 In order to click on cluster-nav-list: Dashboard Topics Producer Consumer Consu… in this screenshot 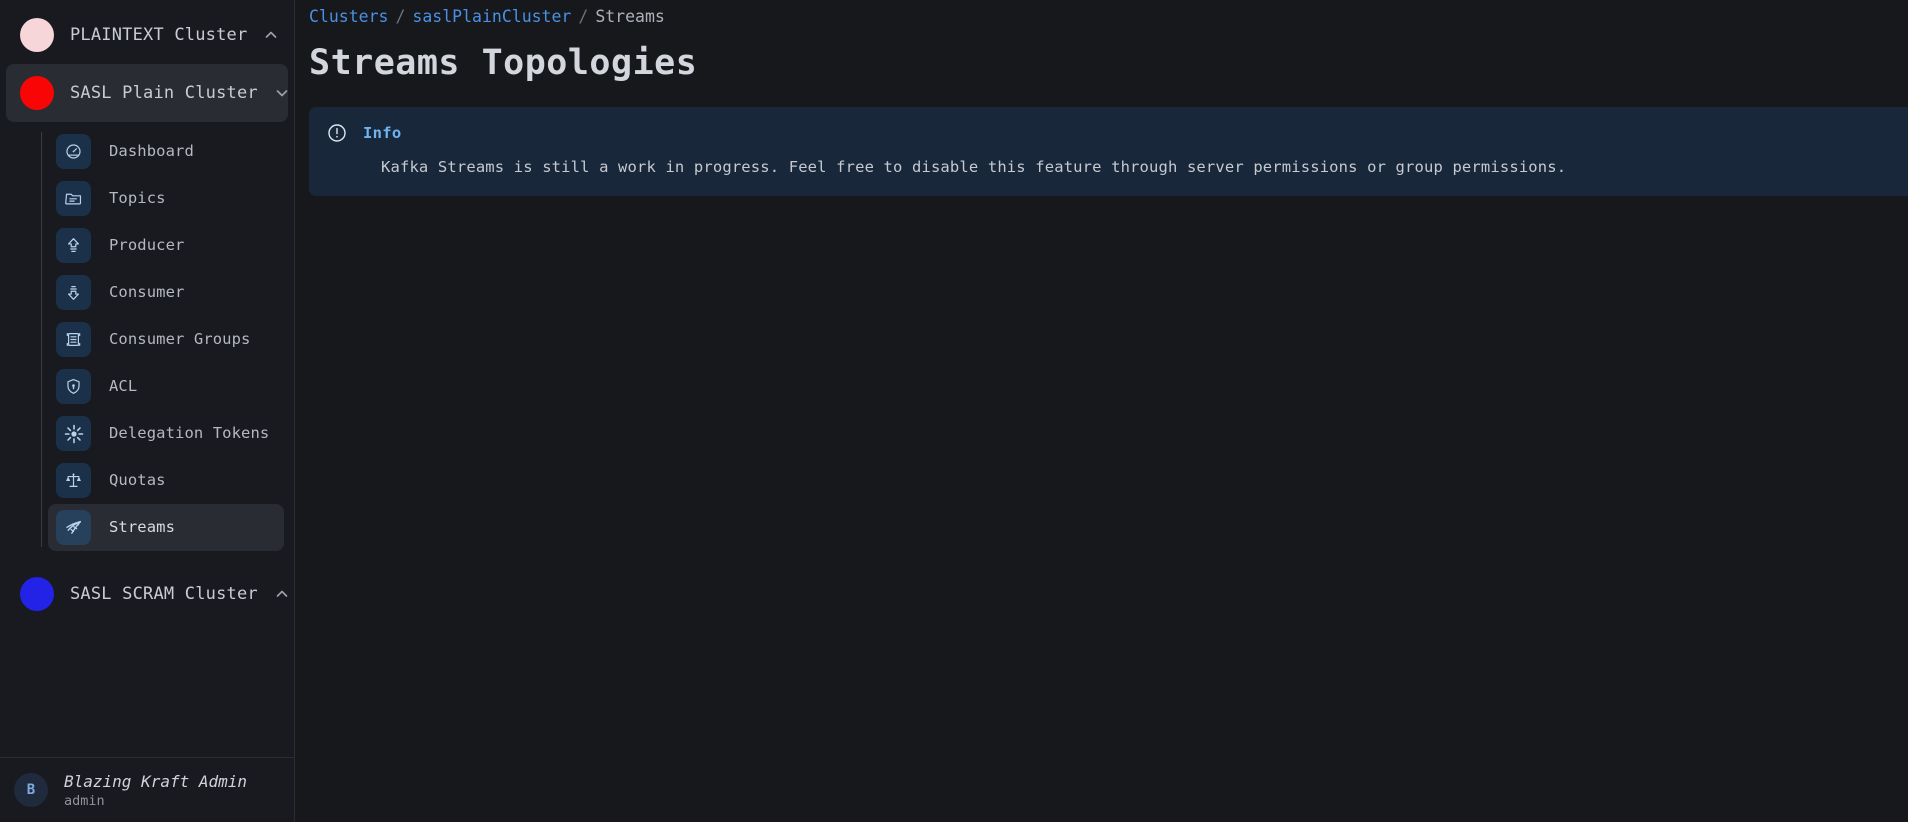, I will do `click(167, 339)`.